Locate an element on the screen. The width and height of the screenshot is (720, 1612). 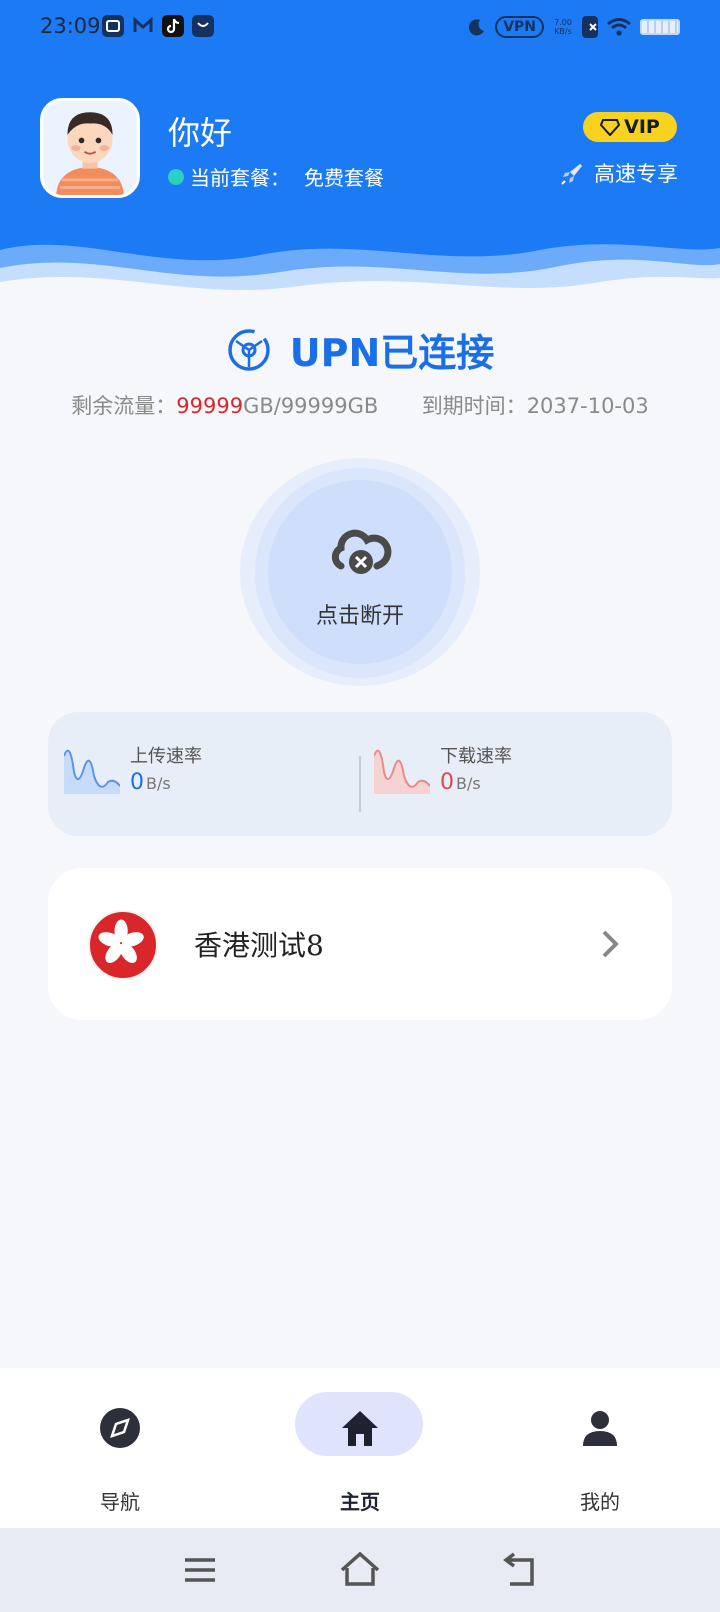
tiktok-icon is located at coordinates (173, 26).